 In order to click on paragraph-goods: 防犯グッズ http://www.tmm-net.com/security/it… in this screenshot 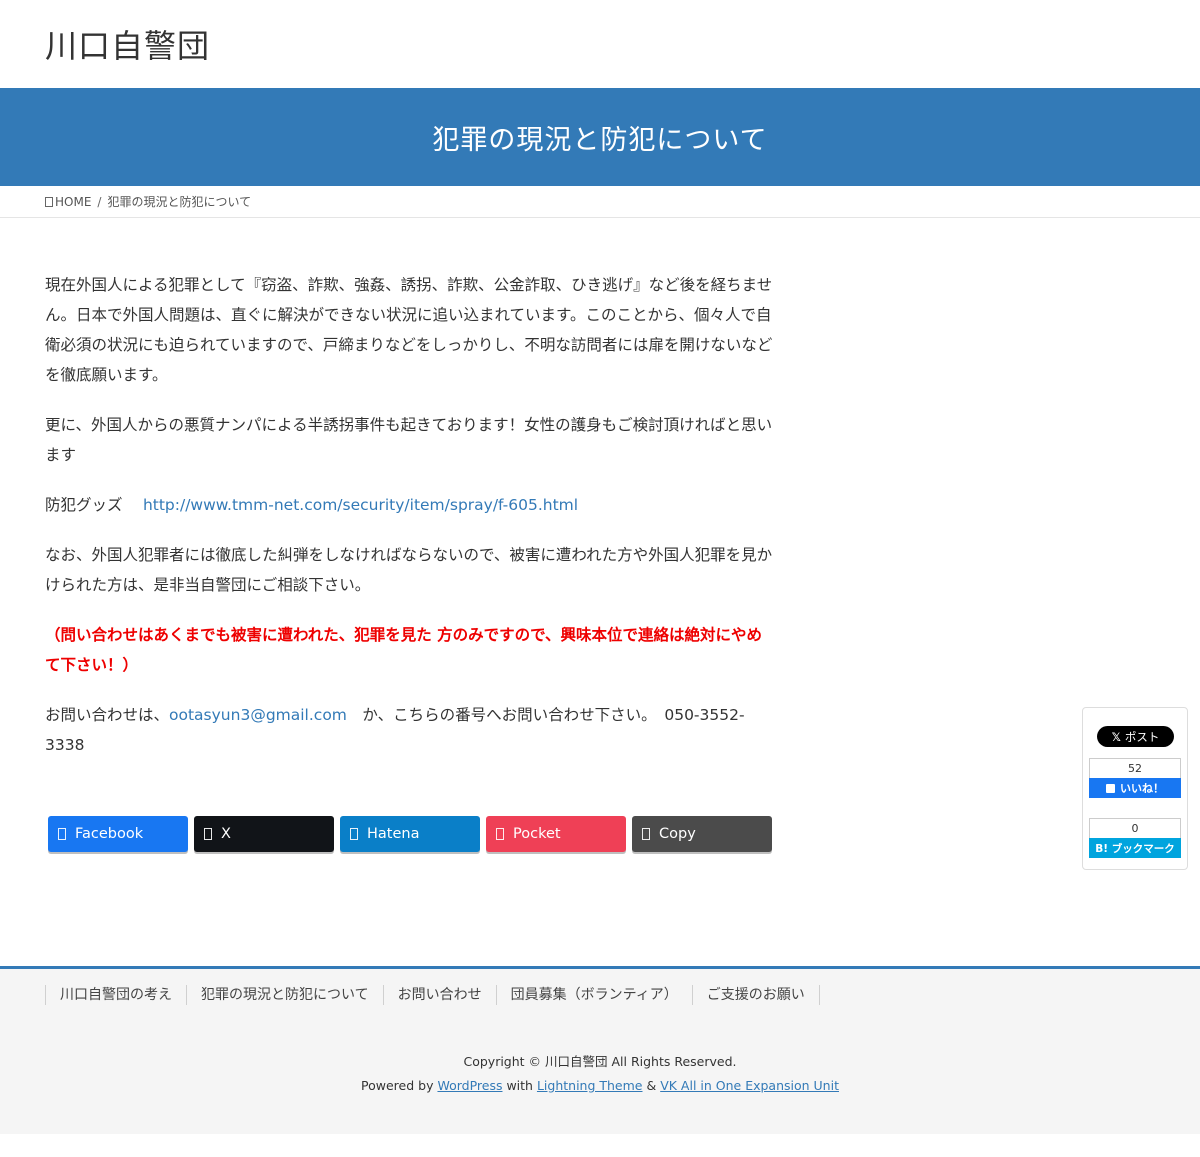, I will do `click(410, 505)`.